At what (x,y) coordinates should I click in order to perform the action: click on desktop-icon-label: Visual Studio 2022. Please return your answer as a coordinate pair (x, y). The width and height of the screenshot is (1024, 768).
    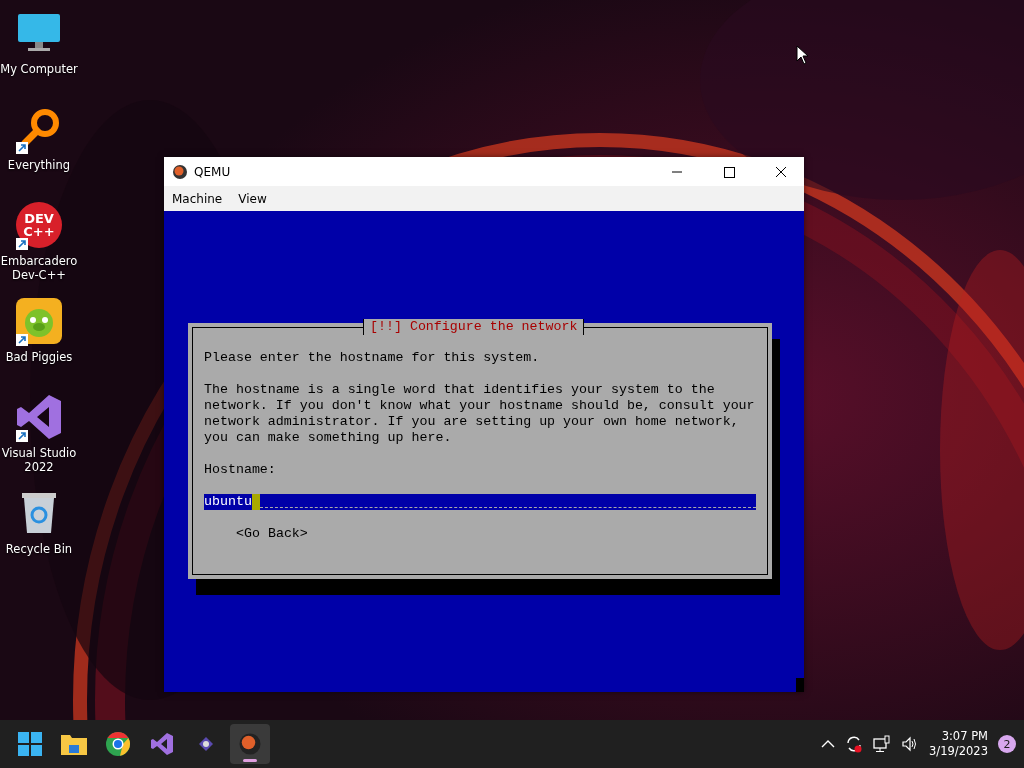
    Looking at the image, I should click on (39, 460).